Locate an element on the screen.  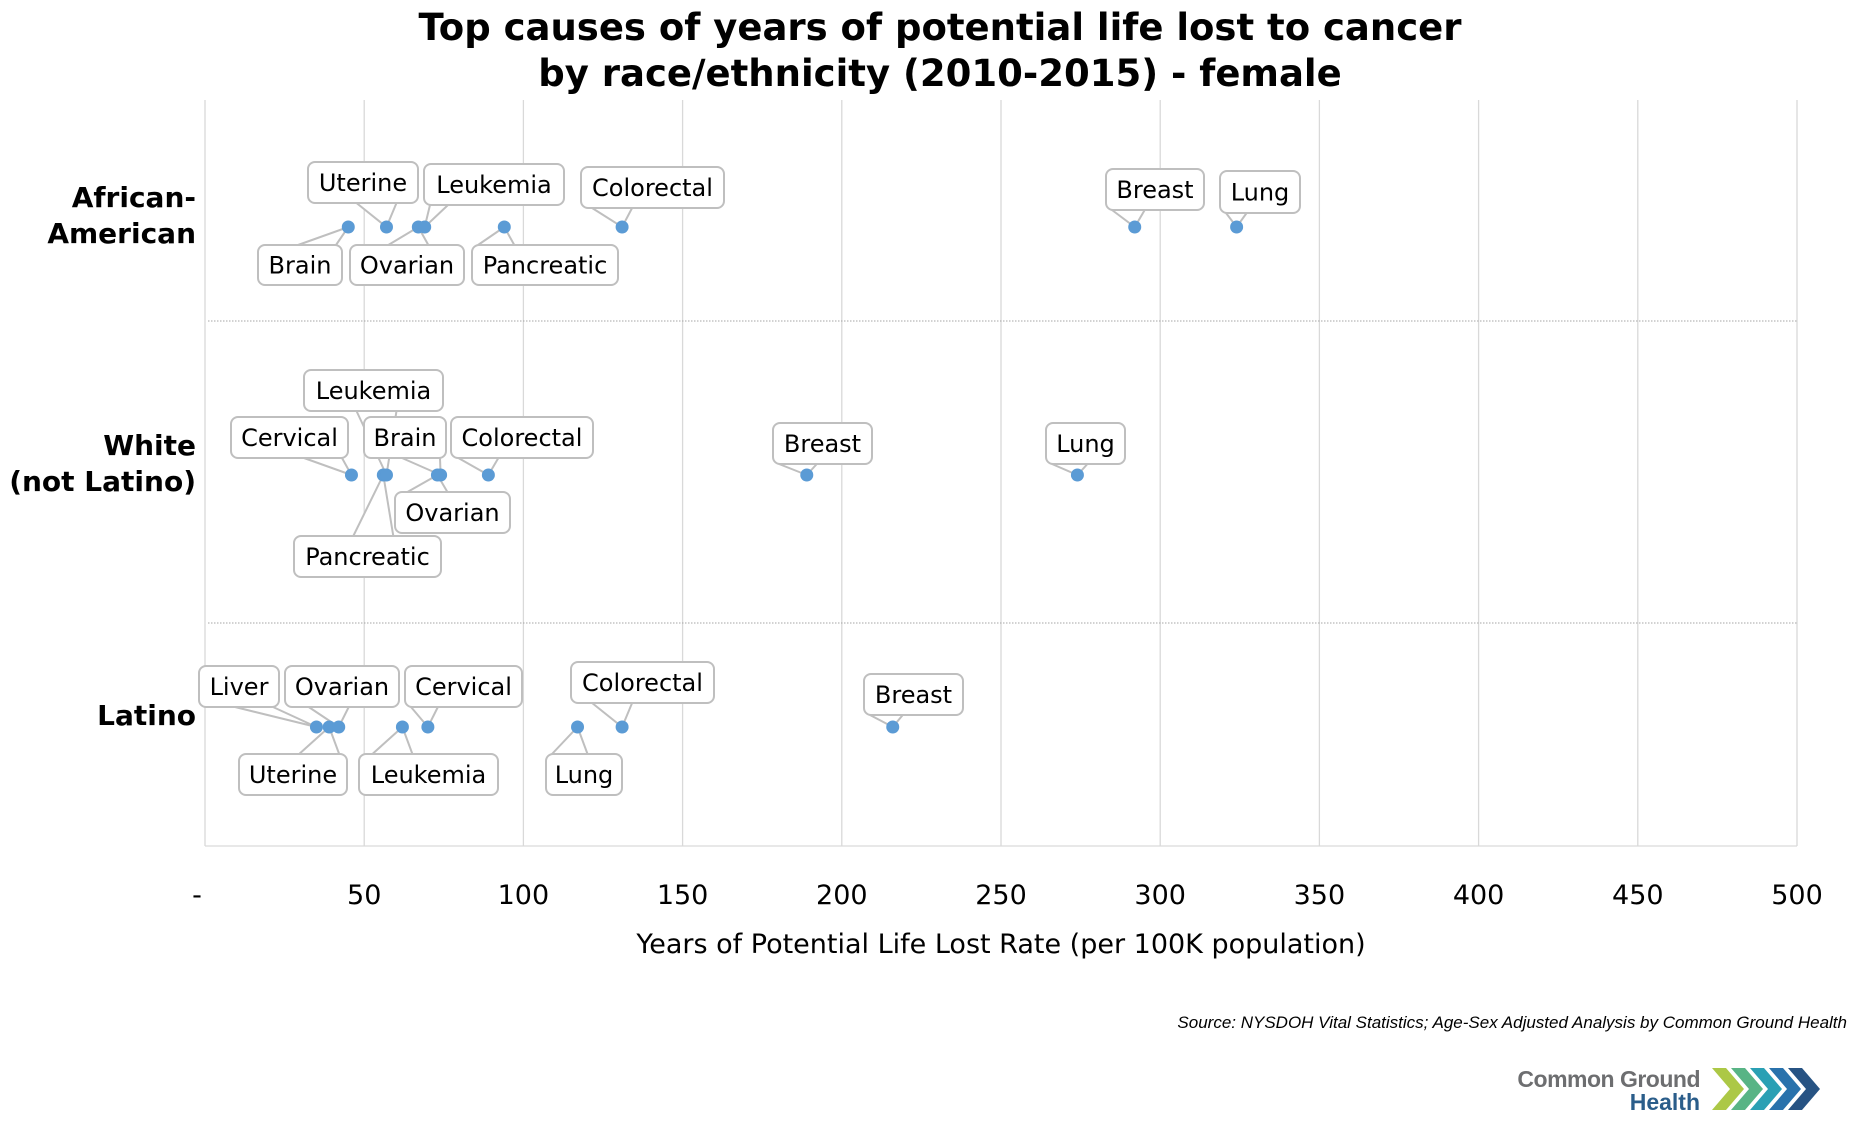
x-tick-label-300: 300 is located at coordinates (1160, 895).